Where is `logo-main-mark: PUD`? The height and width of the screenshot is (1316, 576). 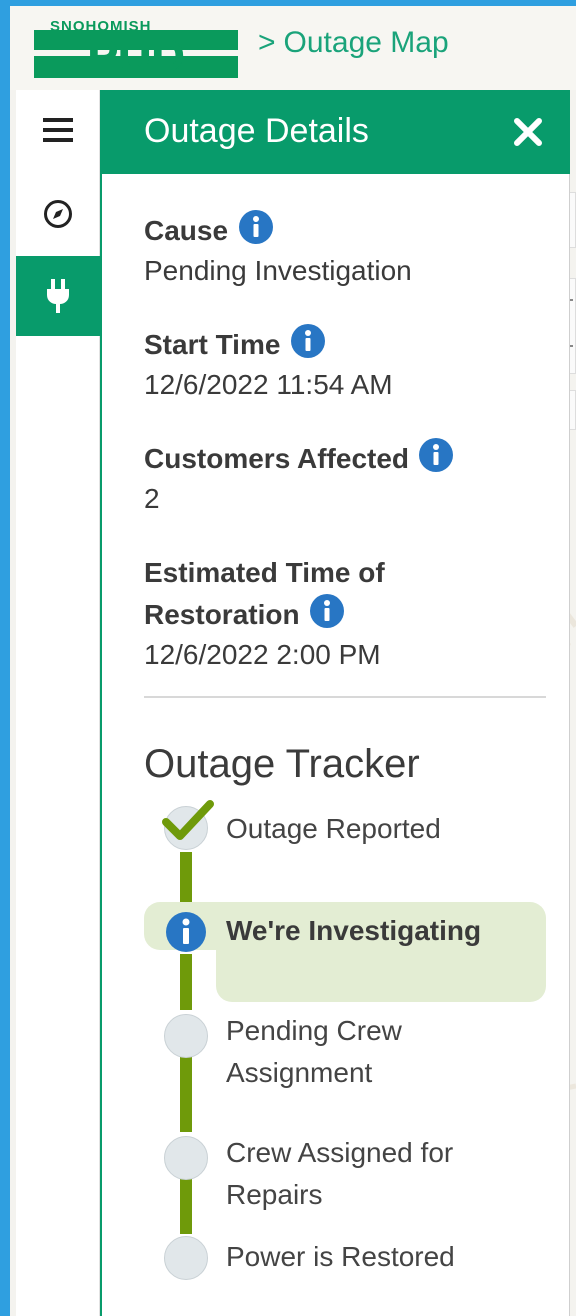
logo-main-mark: PUD is located at coordinates (136, 54).